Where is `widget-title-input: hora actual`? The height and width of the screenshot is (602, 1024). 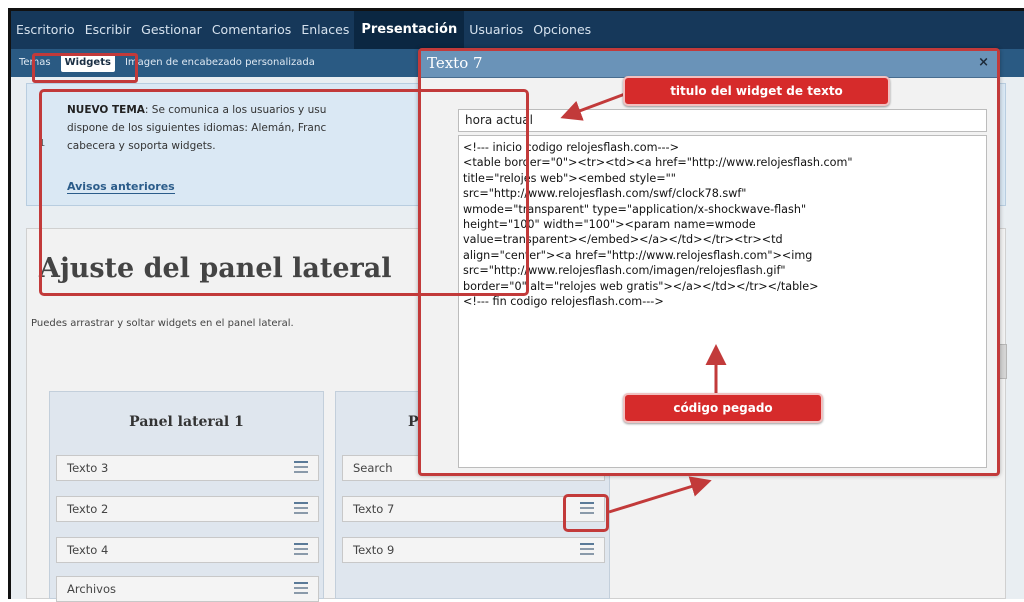
widget-title-input: hora actual is located at coordinates (722, 120).